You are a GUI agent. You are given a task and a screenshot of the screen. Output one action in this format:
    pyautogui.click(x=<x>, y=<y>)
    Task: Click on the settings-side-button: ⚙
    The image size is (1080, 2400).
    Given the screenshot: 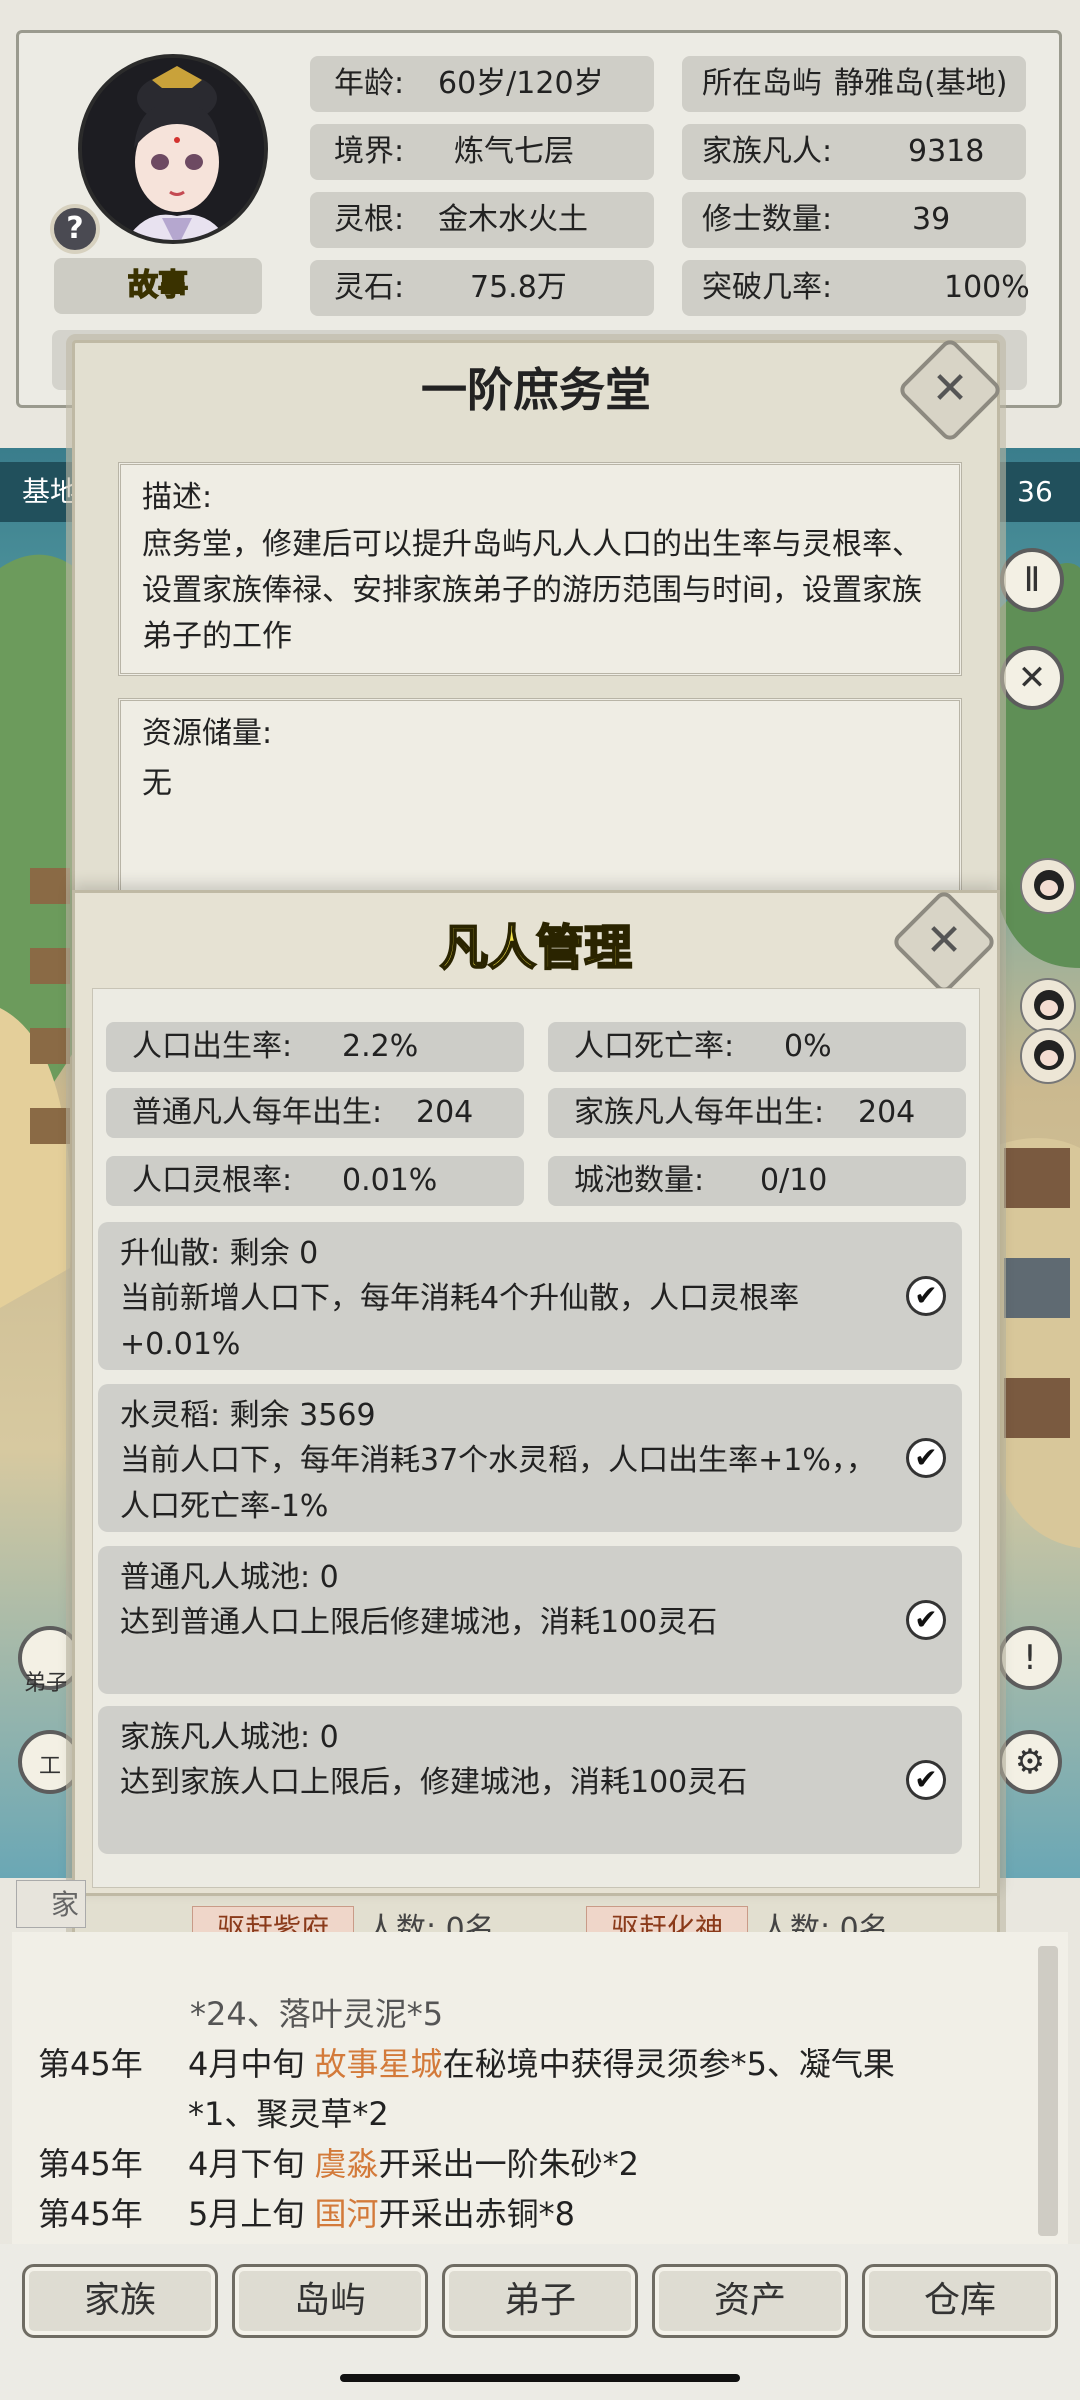 What is the action you would take?
    pyautogui.click(x=1030, y=1762)
    